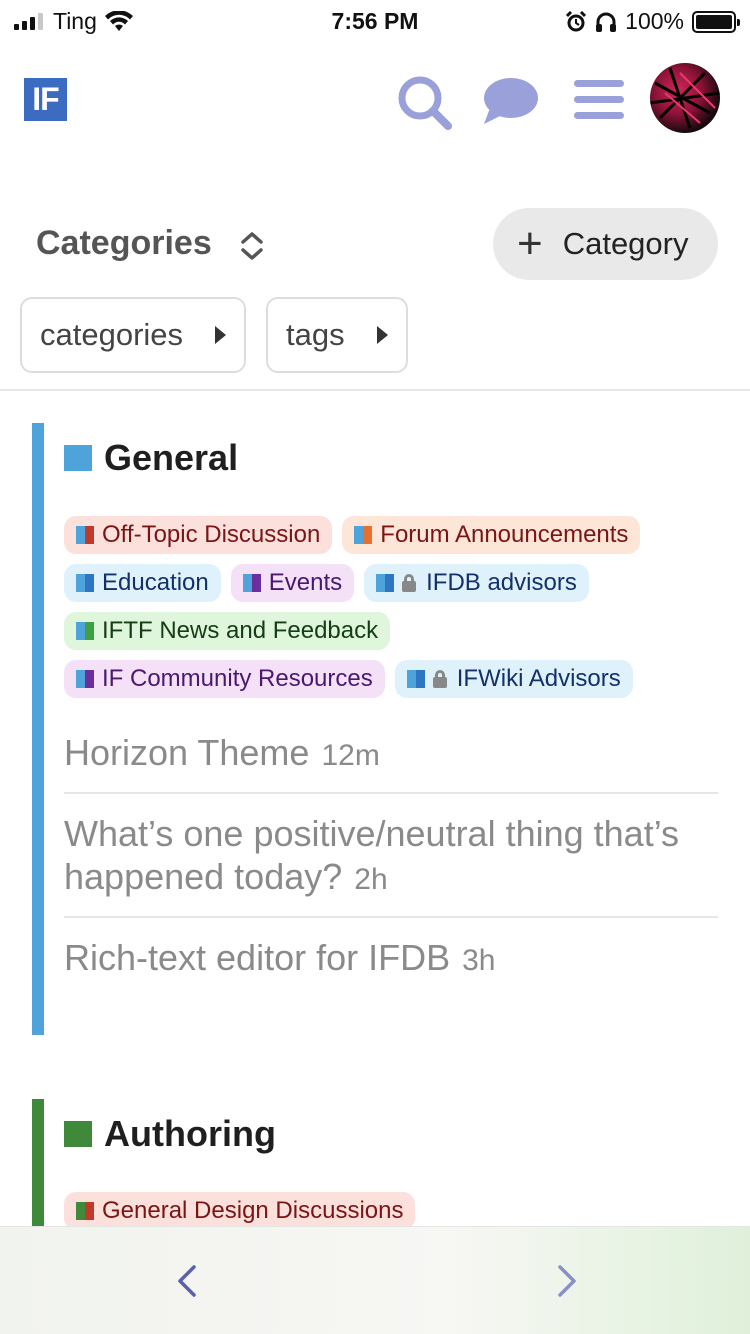 This screenshot has width=750, height=1334. Describe the element at coordinates (350, 755) in the screenshot. I see `topic-age: 12m` at that location.